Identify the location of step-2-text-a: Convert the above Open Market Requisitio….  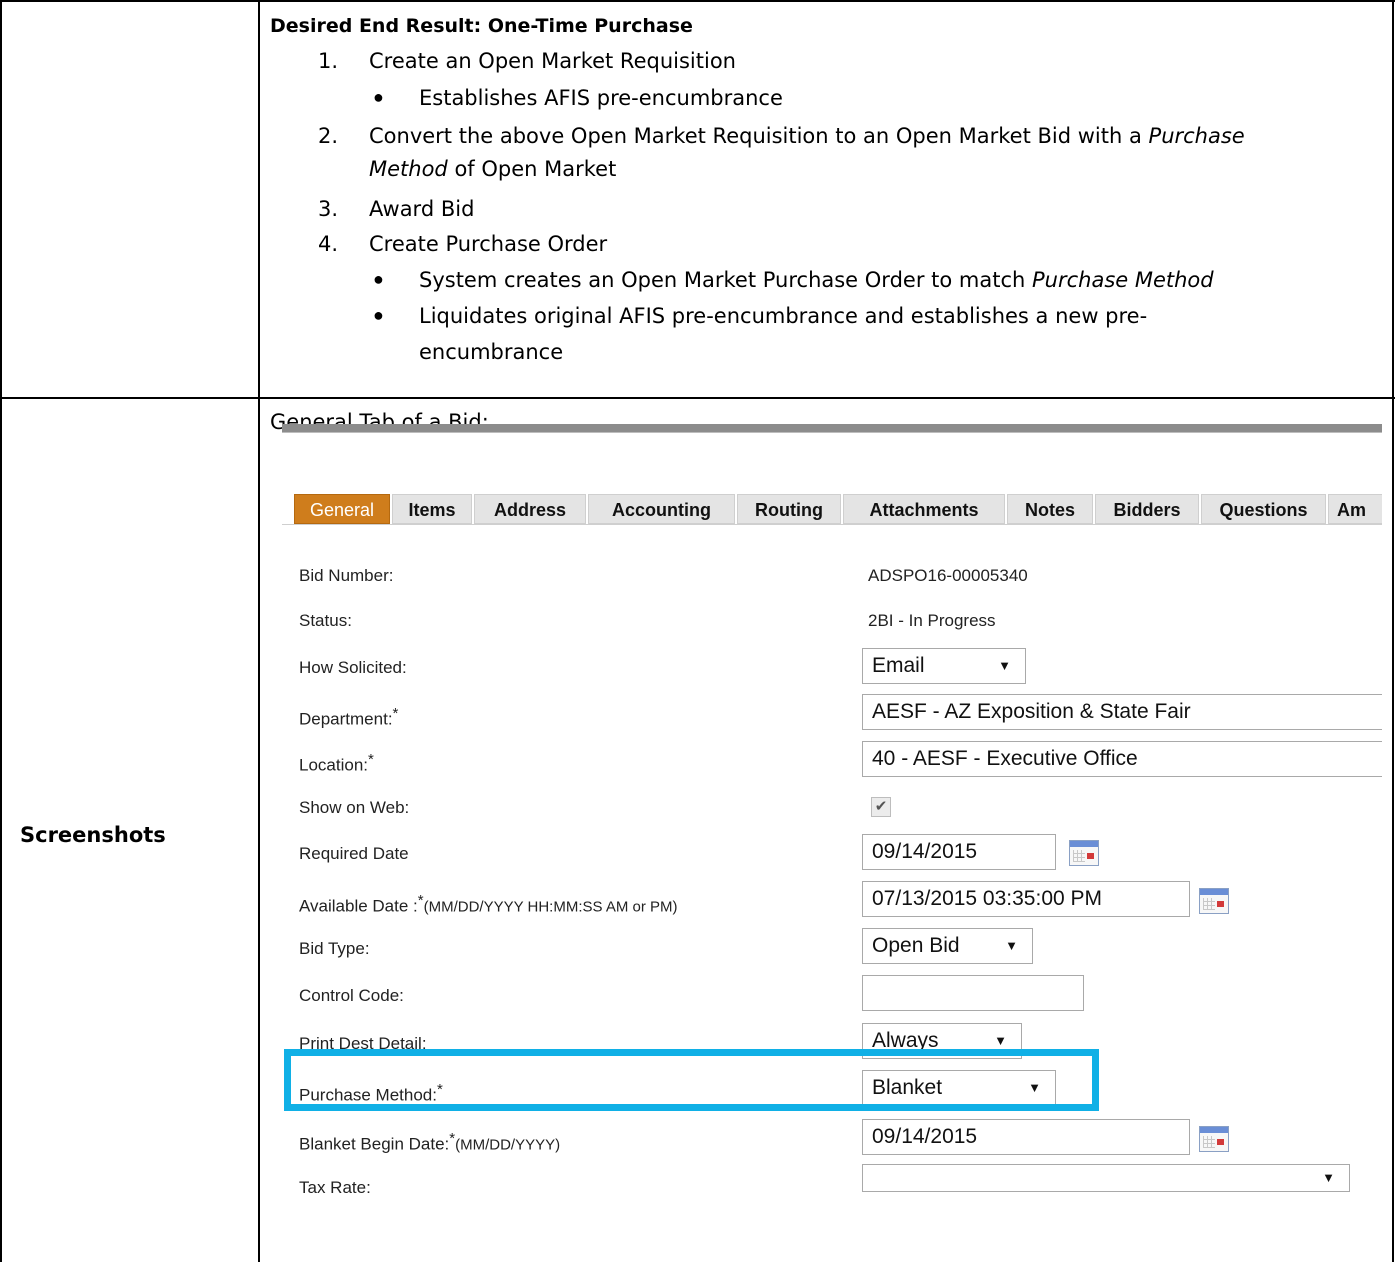
(759, 136).